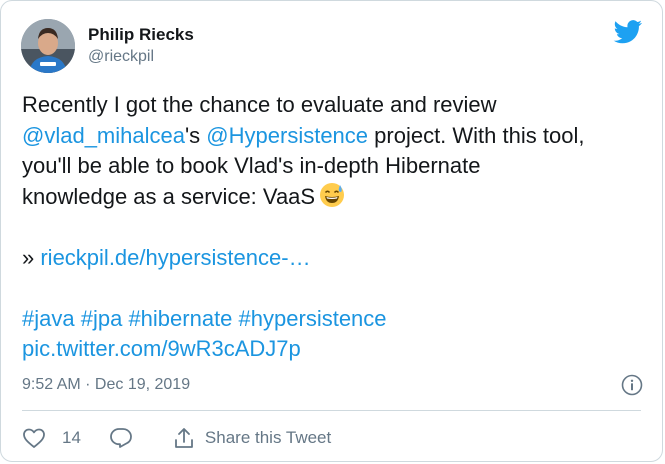 The width and height of the screenshot is (665, 464). I want to click on action-bar: 14 Share this Tweet, so click(176, 438).